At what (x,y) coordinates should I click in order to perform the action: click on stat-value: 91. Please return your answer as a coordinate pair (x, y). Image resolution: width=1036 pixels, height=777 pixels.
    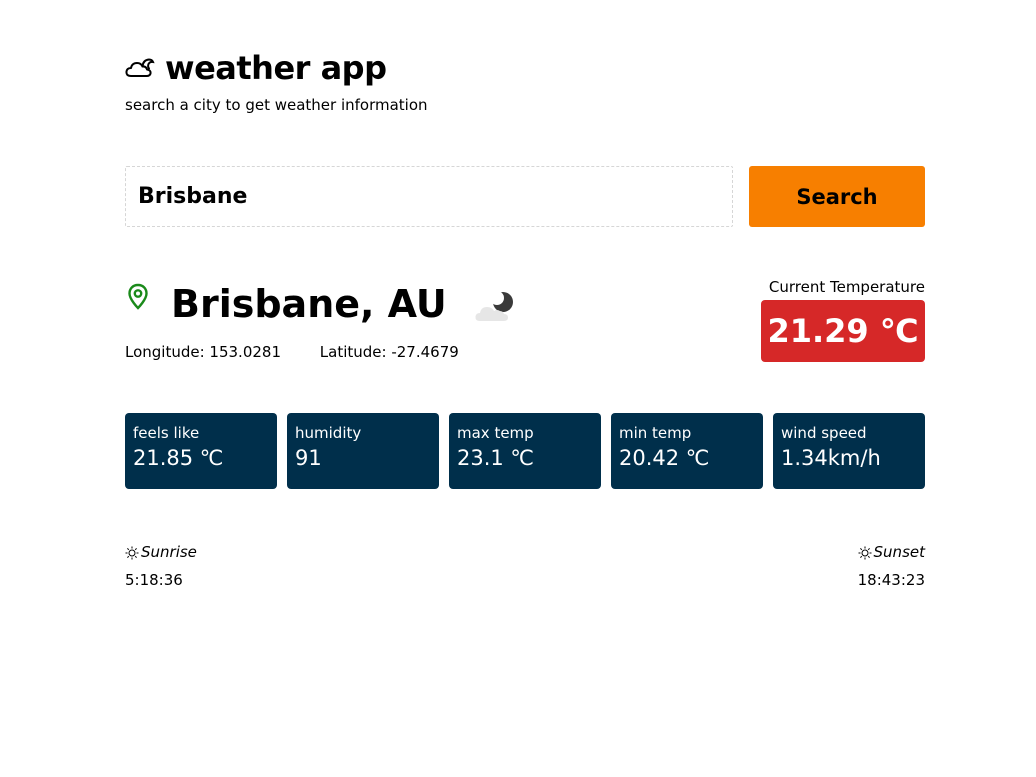
    Looking at the image, I should click on (308, 458).